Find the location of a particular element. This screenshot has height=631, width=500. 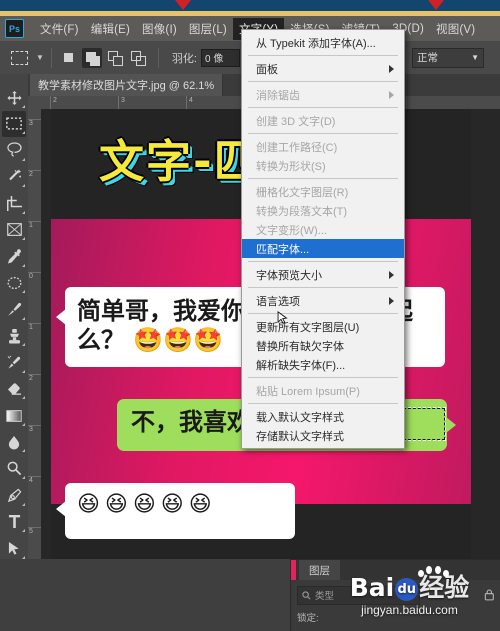

rectangular-marquee-tool is located at coordinates (14, 124).